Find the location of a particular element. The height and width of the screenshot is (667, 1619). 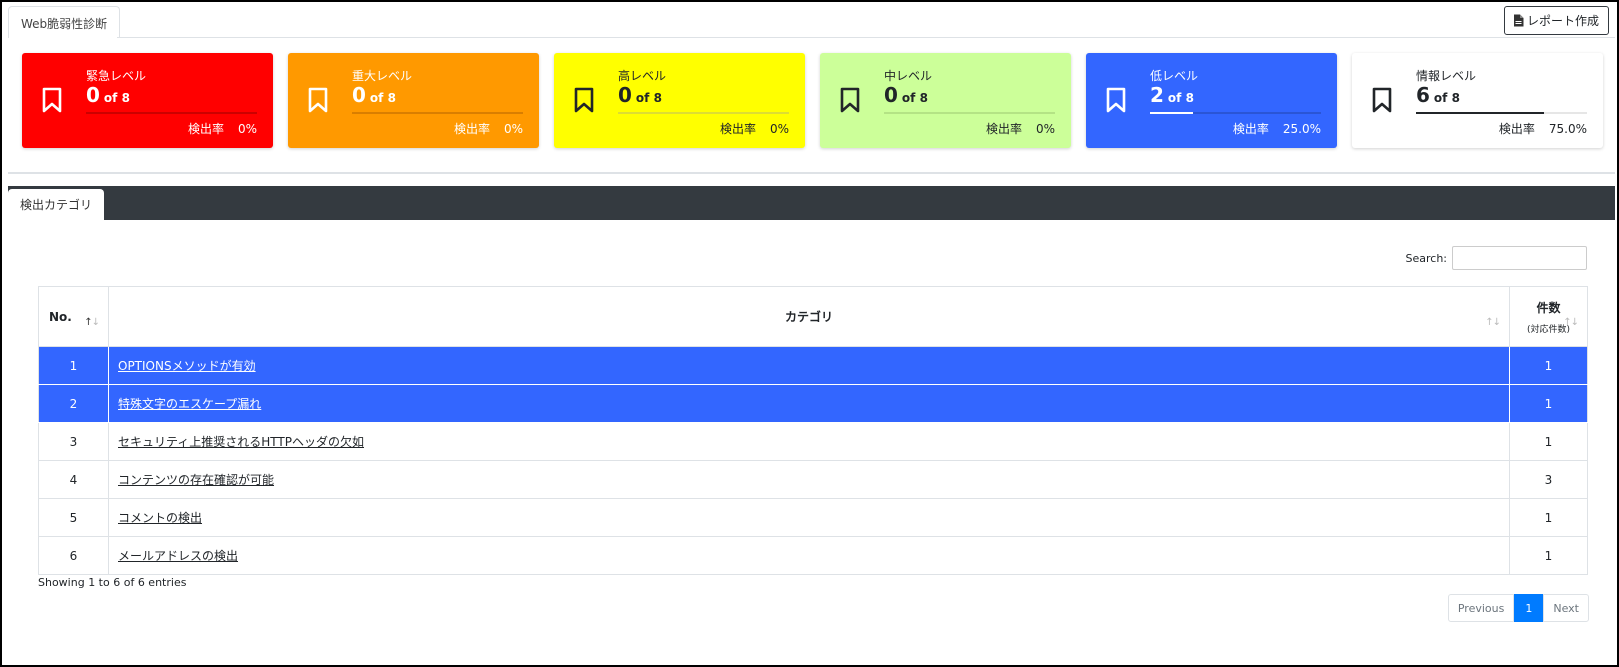

row-category: 特殊文字のエスケープ漏れ is located at coordinates (809, 403).